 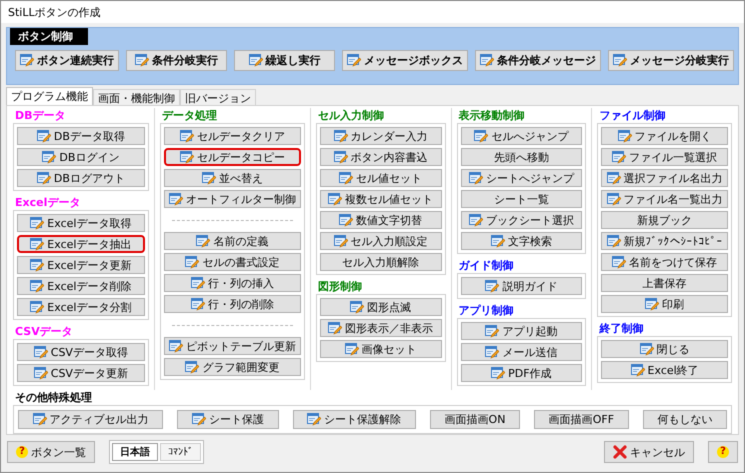 What do you see at coordinates (649, 452) in the screenshot?
I see `cancel-button: キャンセル` at bounding box center [649, 452].